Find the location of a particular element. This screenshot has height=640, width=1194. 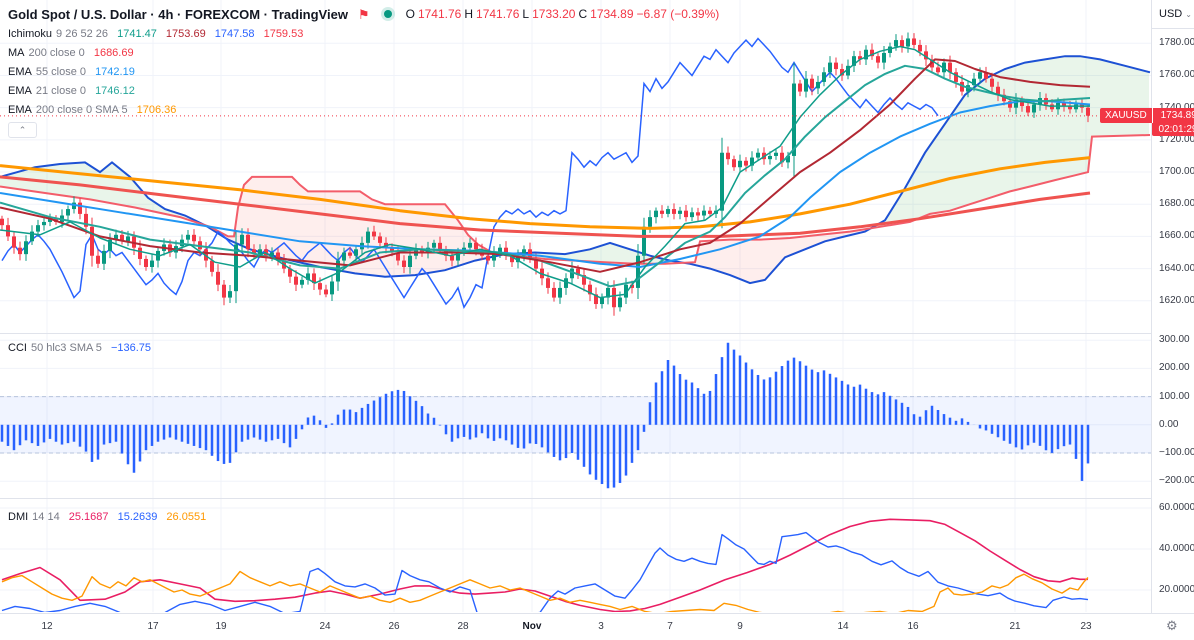

dmi-minus-di-value: 26.0551 is located at coordinates (186, 517).